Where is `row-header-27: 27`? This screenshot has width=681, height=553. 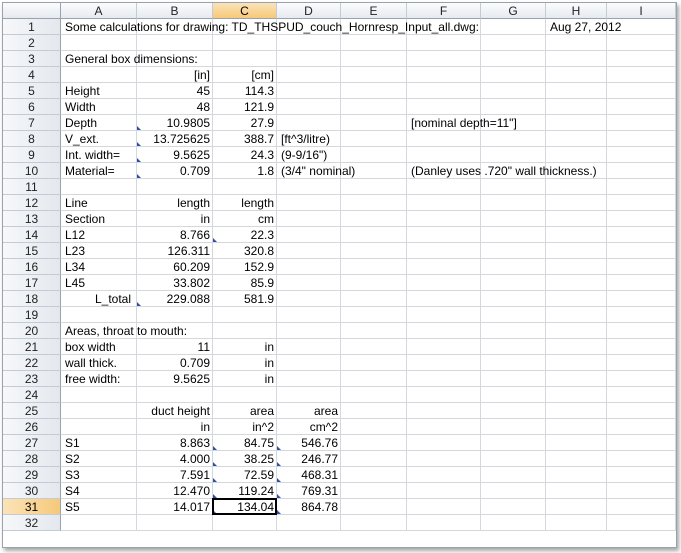
row-header-27: 27 is located at coordinates (32, 443).